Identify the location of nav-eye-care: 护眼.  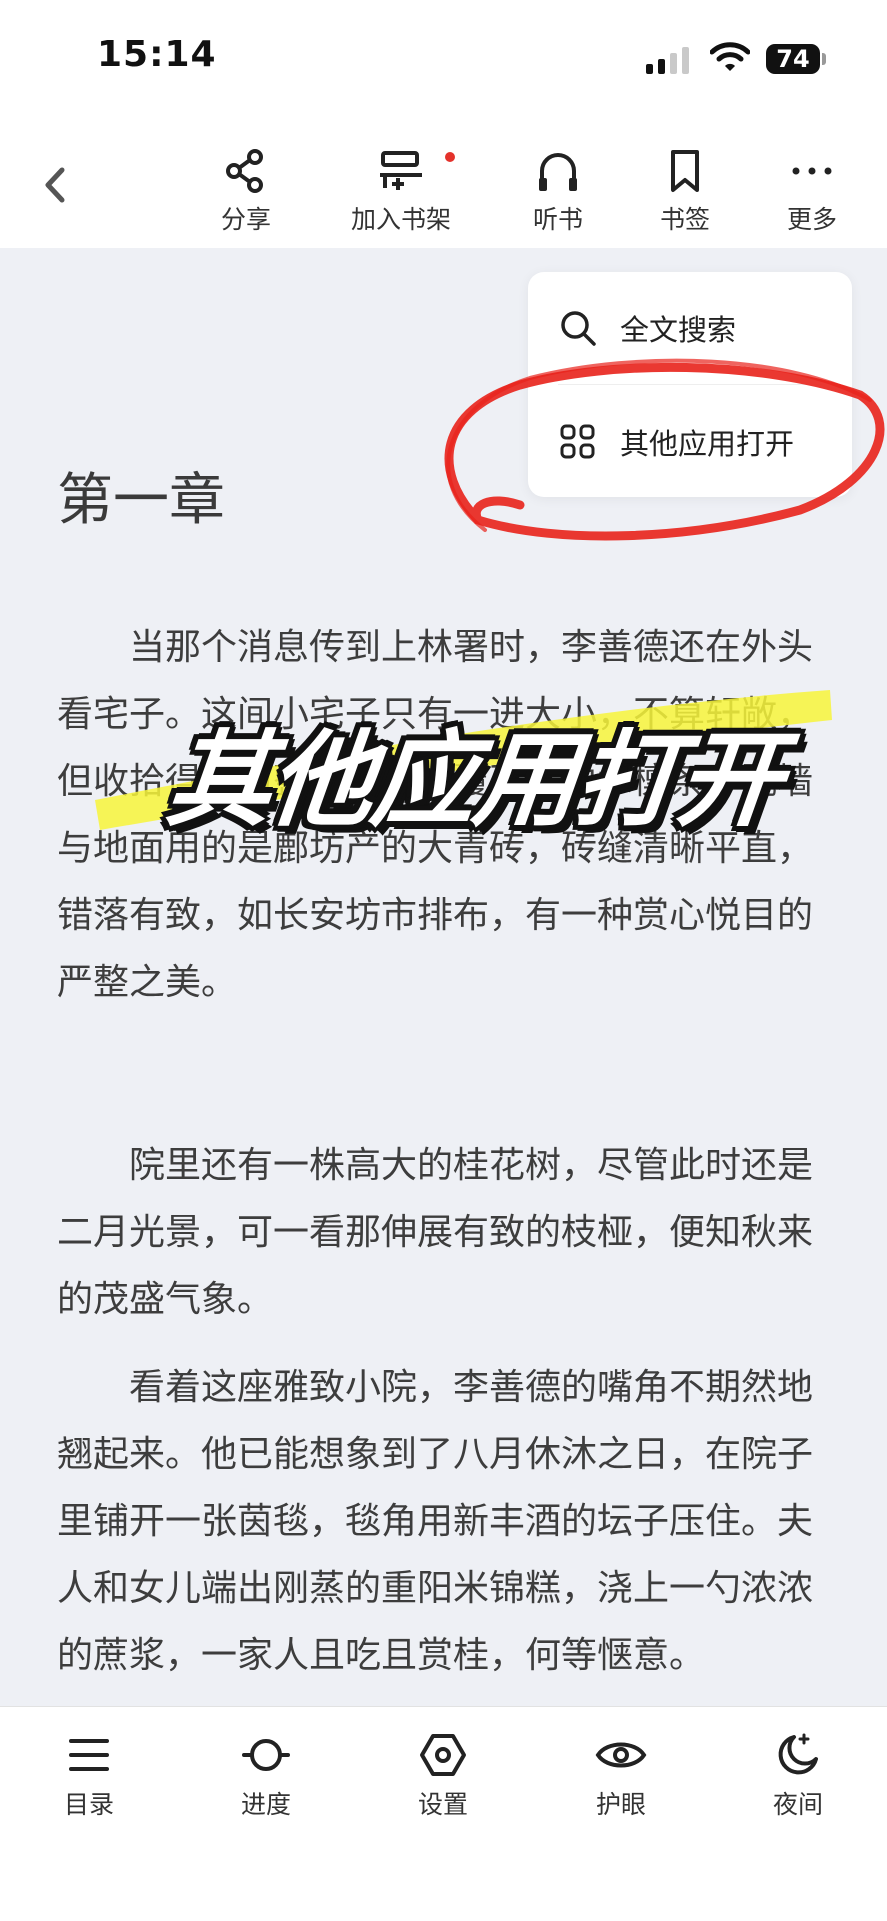
(621, 1776).